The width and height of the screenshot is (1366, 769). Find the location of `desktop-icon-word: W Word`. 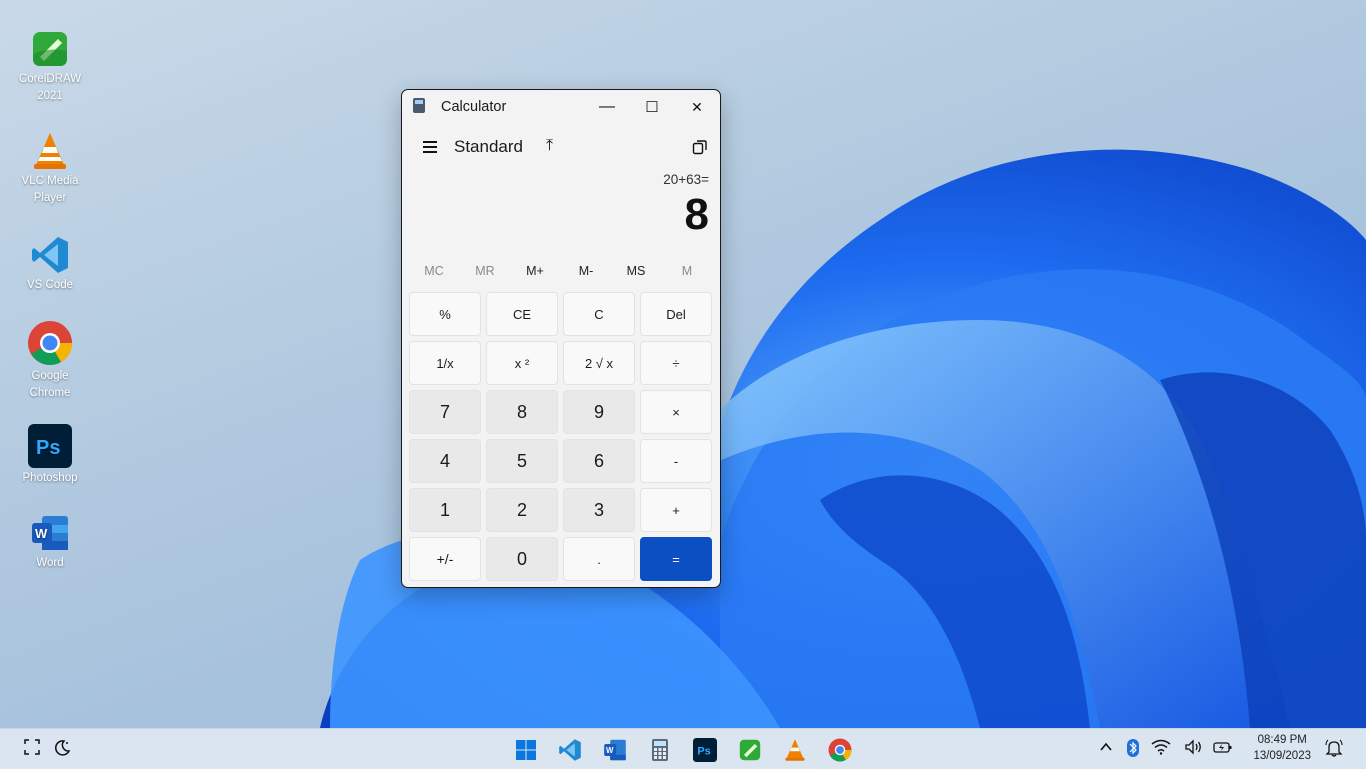

desktop-icon-word: W Word is located at coordinates (50, 542).